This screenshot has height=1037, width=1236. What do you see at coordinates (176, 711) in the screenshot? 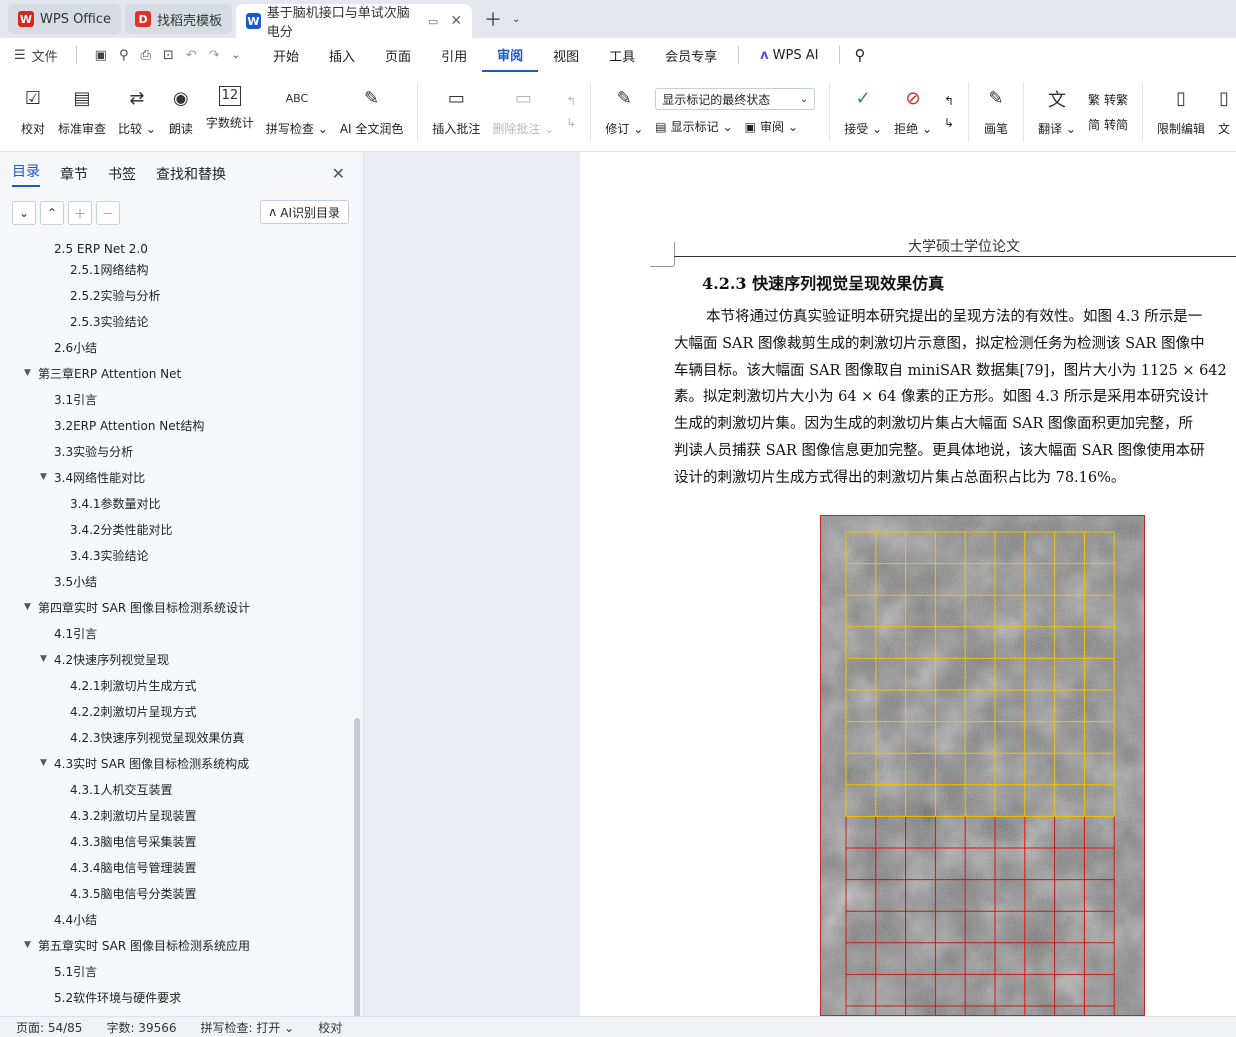
I see `toc-item: 4.2.2刺激切片呈现方式` at bounding box center [176, 711].